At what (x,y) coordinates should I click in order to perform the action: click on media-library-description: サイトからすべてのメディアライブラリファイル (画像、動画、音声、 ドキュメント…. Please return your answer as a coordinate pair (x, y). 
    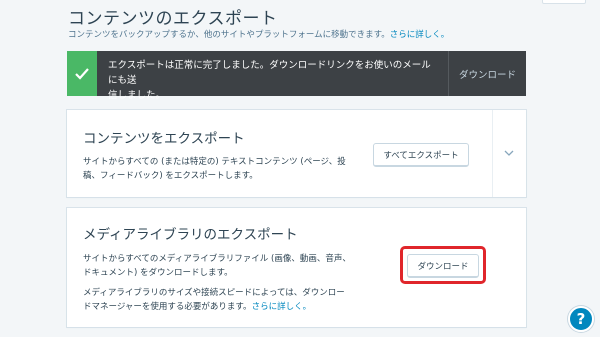
    Looking at the image, I should click on (233, 266).